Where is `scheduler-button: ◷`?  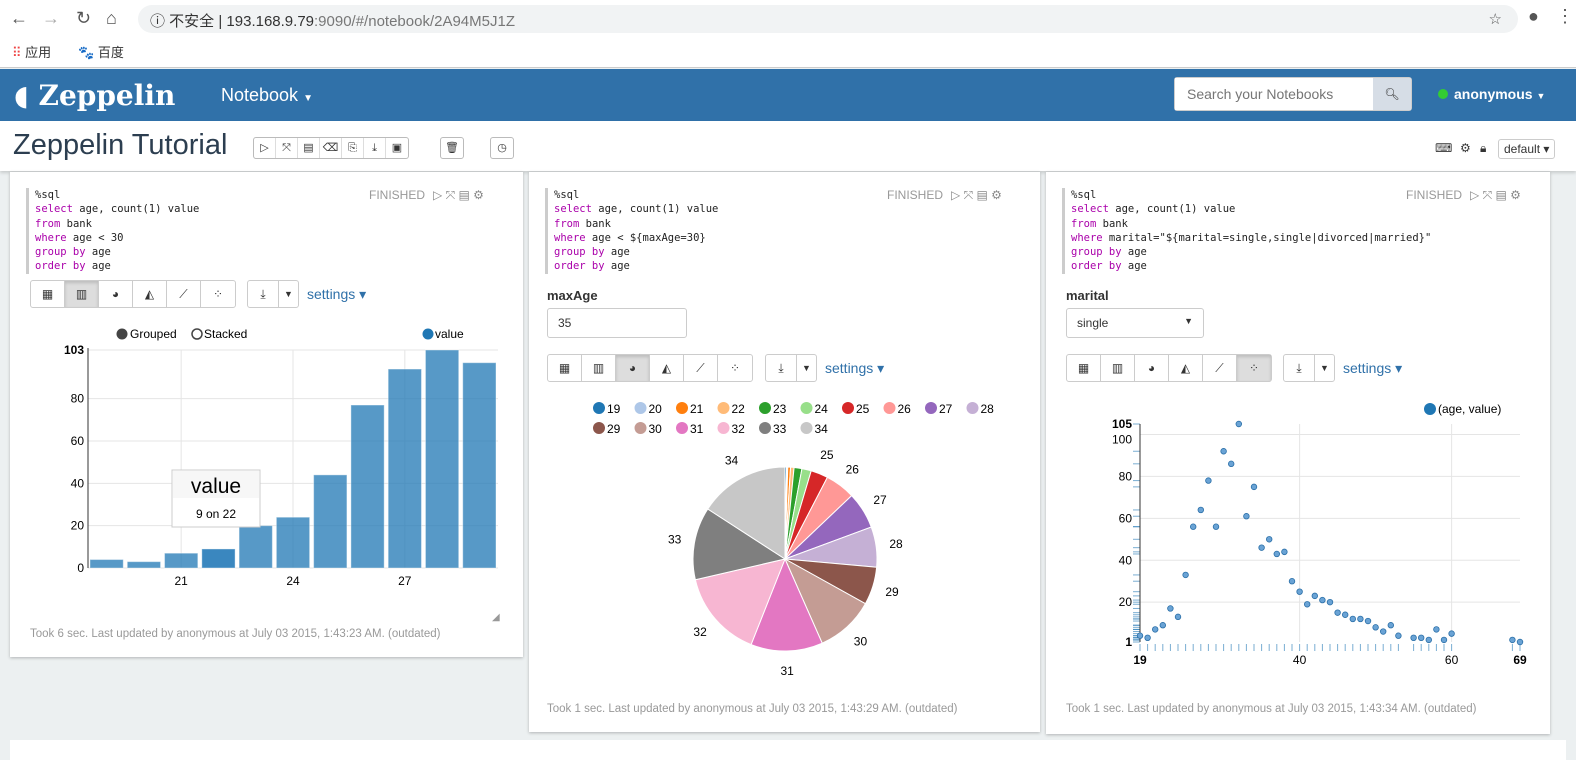
scheduler-button: ◷ is located at coordinates (502, 148).